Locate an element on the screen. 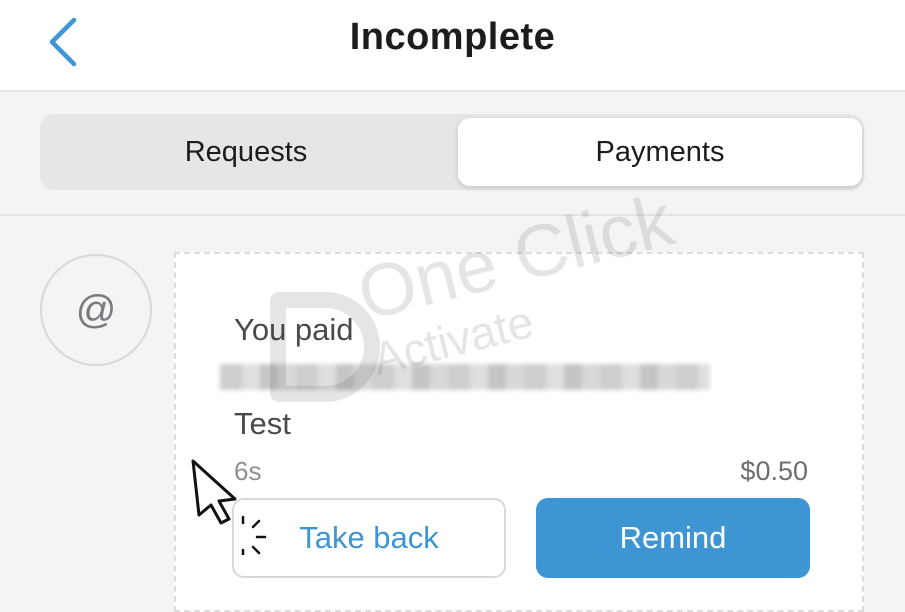  take-back-button: Take back is located at coordinates (369, 538).